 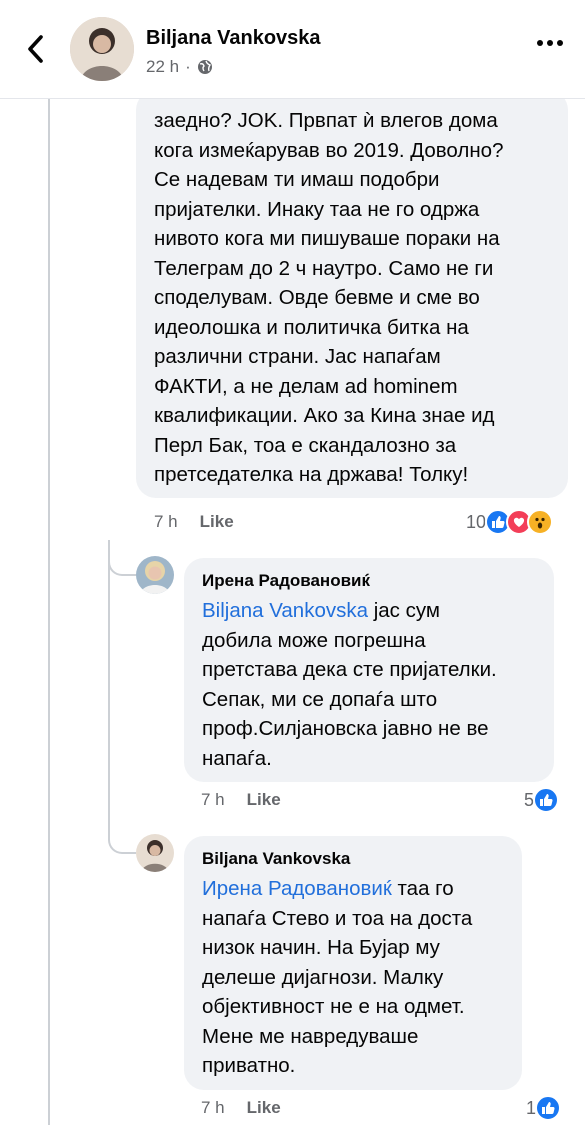 I want to click on post-meta: 22 h ·, so click(x=179, y=67).